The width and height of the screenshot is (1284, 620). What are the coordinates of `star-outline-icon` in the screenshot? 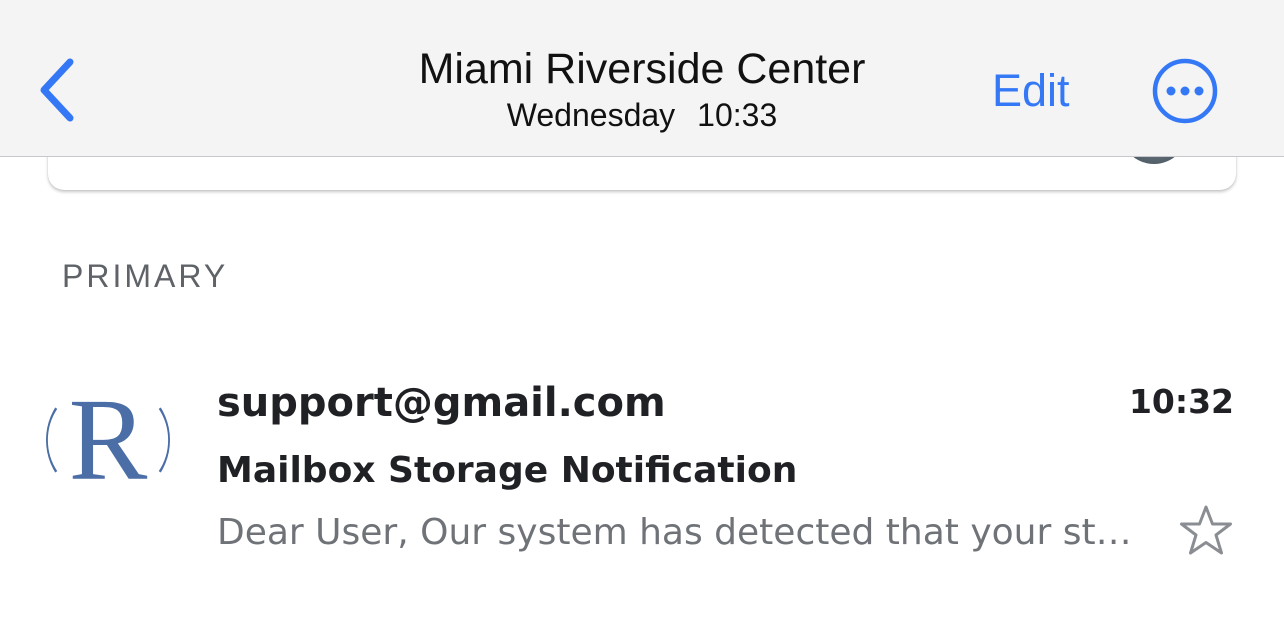 It's located at (1206, 530).